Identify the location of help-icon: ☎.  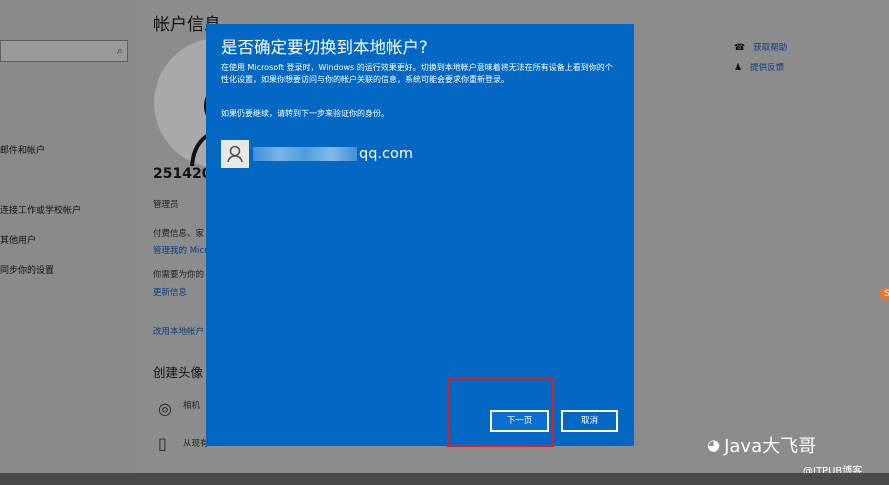
(740, 48).